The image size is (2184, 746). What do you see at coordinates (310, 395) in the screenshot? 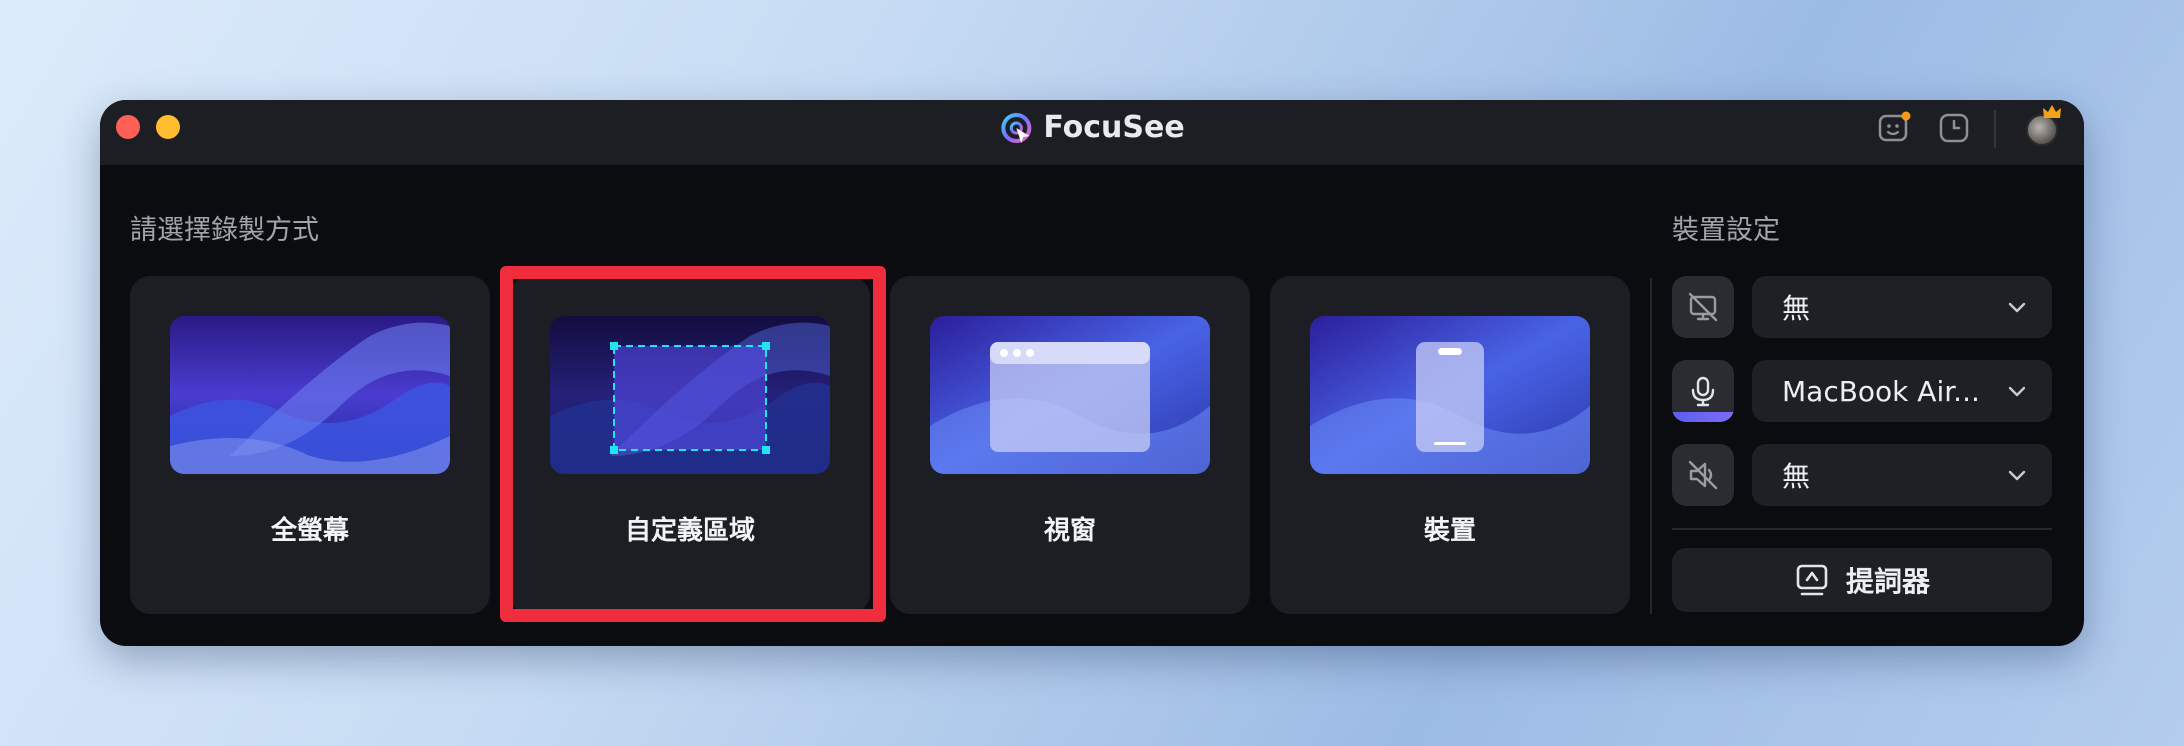
I see `fullscreen-thumbnail` at bounding box center [310, 395].